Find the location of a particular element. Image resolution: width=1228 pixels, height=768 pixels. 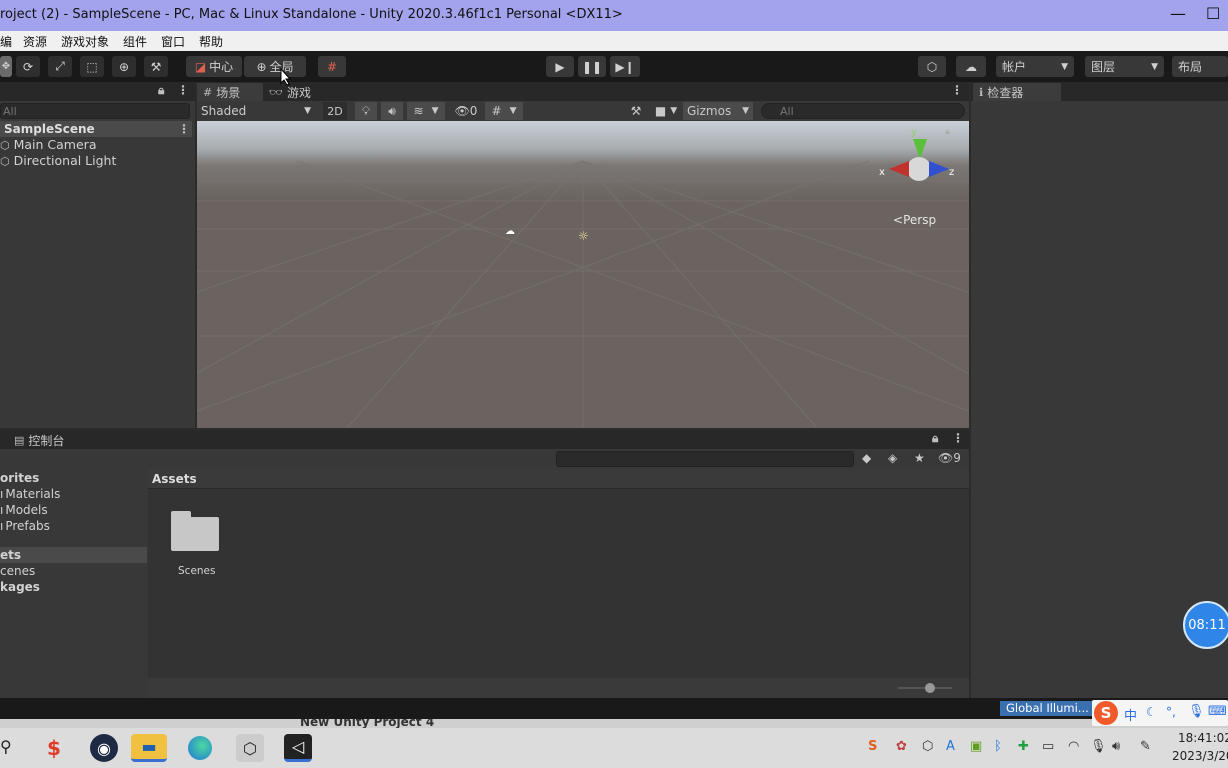

tab-inspector: ℹ 检查器 is located at coordinates (1017, 92).